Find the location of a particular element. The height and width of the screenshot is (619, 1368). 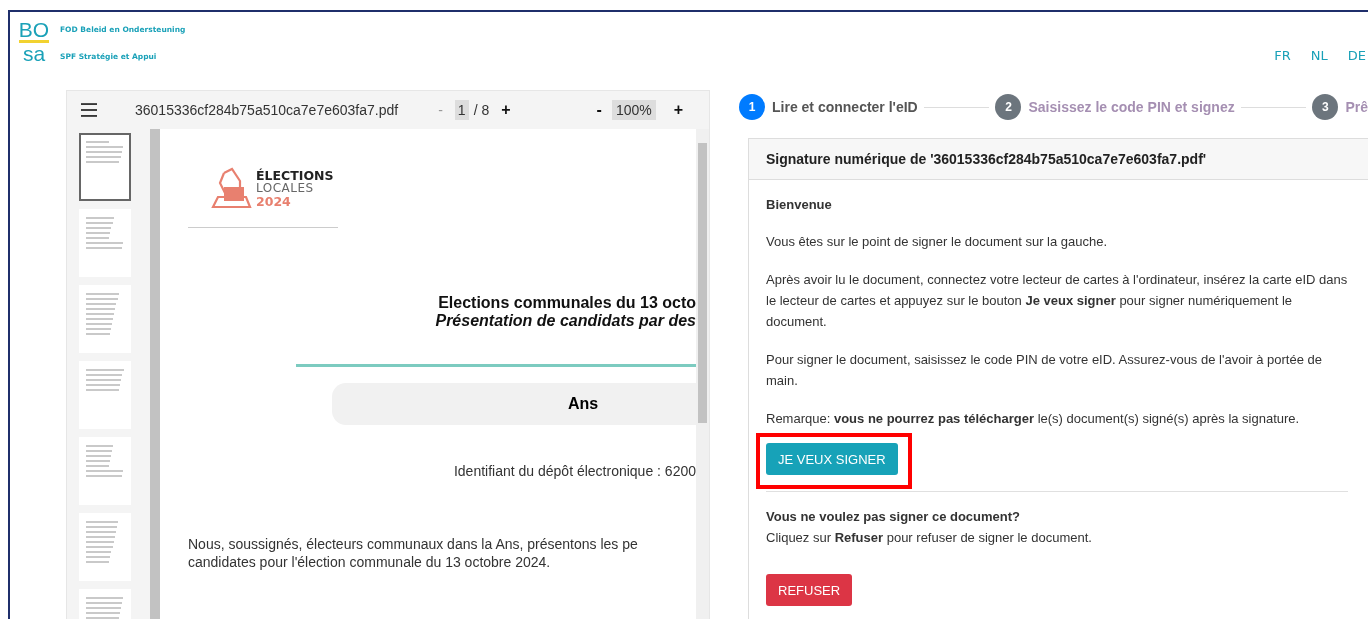

scrollbar is located at coordinates (155, 374).